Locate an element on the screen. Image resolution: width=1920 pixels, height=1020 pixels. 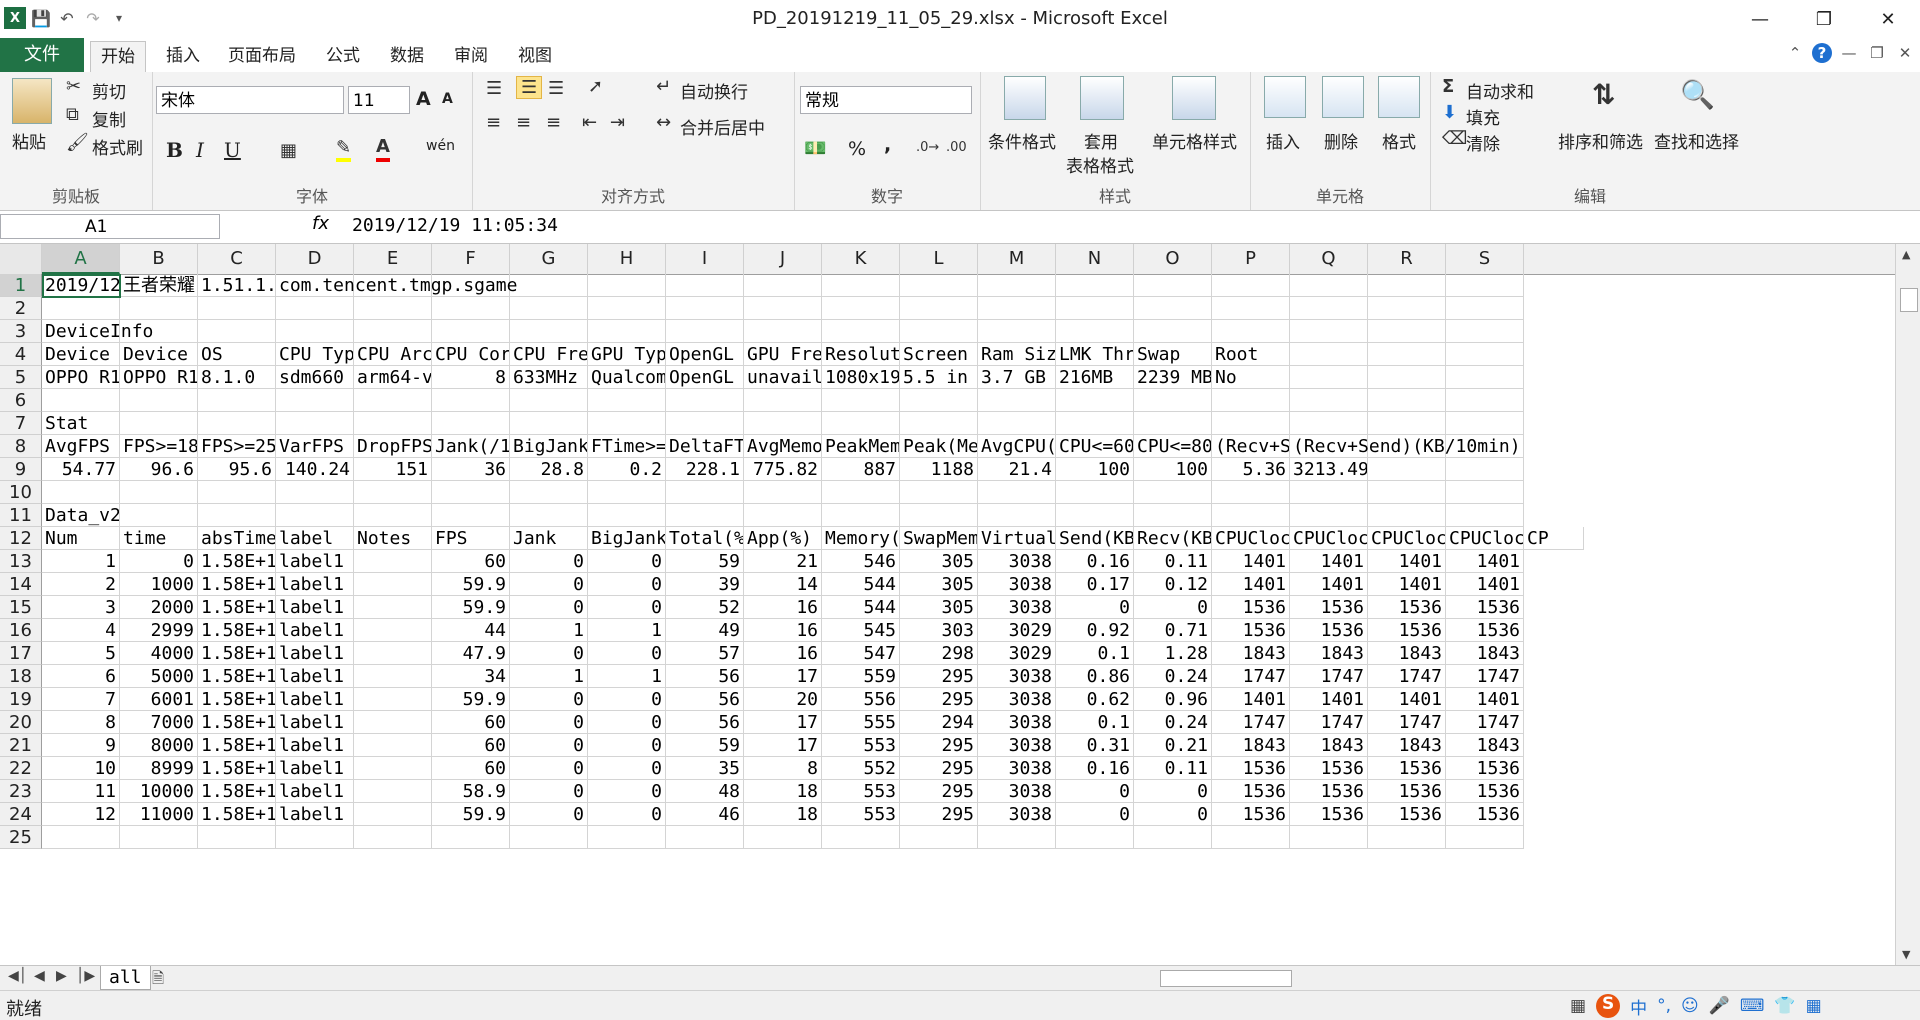
cell-N4: LMK Thre is located at coordinates (1095, 354).